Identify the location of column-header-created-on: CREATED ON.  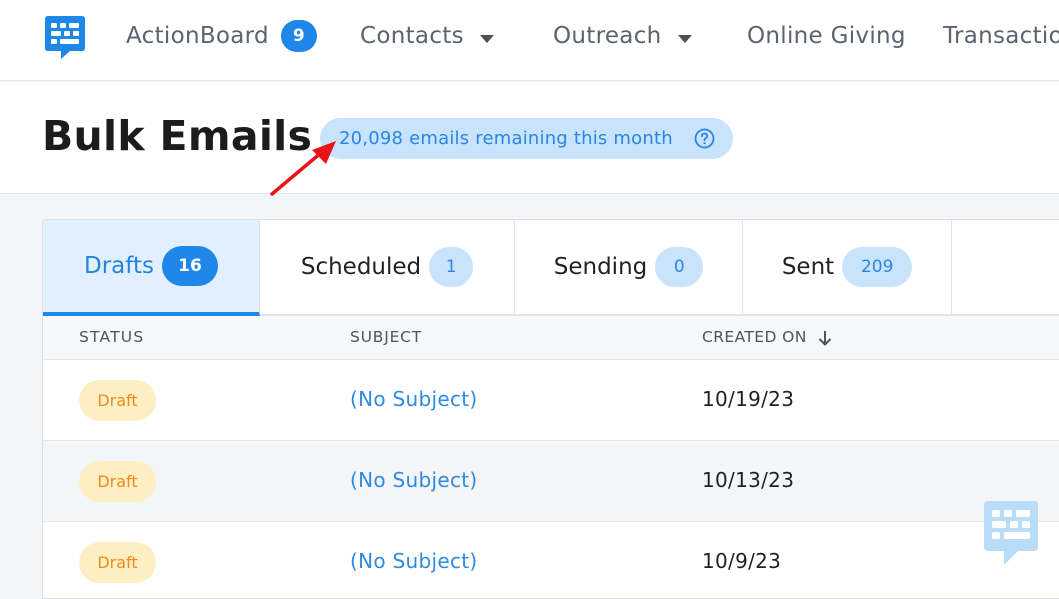
(754, 337).